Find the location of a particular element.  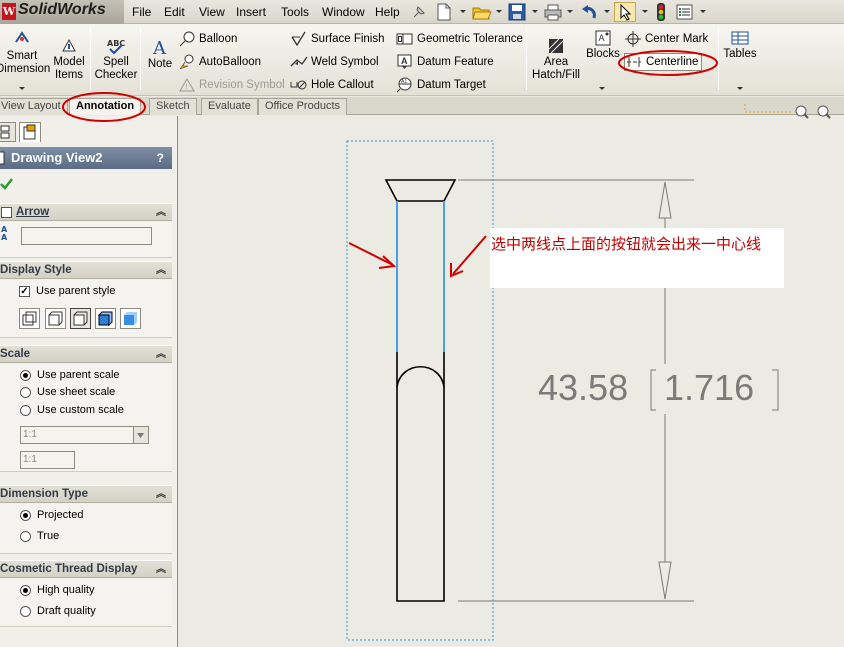

annotation-arrows is located at coordinates (417, 256).